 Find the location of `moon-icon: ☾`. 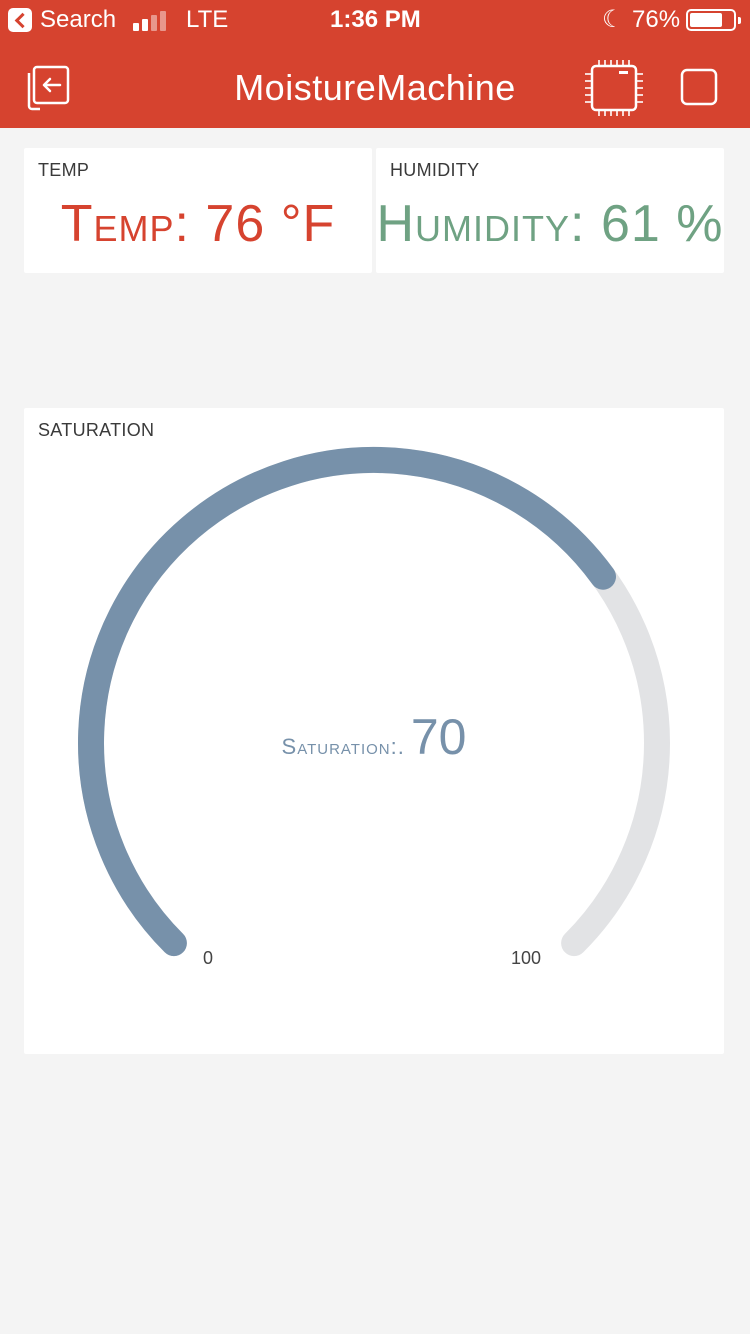

moon-icon: ☾ is located at coordinates (613, 19).